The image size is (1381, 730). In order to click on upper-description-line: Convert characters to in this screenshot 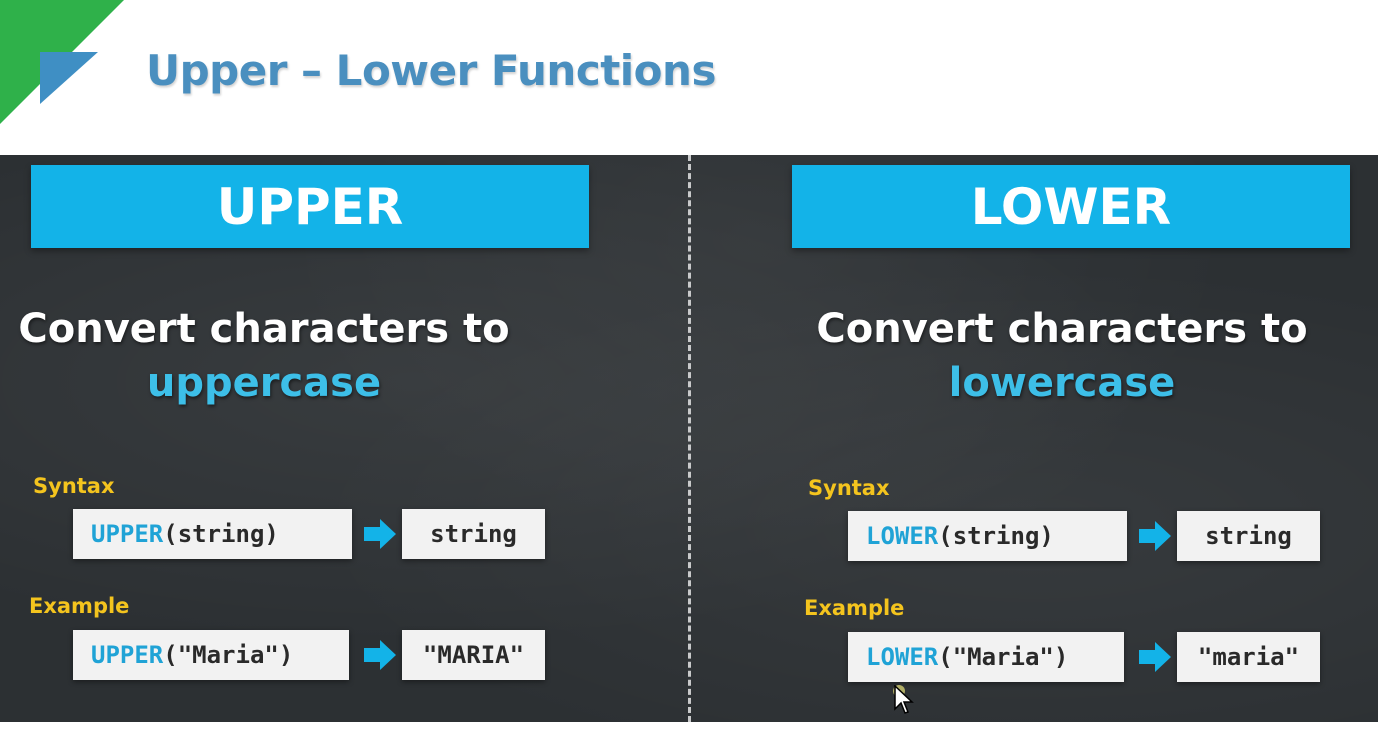, I will do `click(264, 329)`.